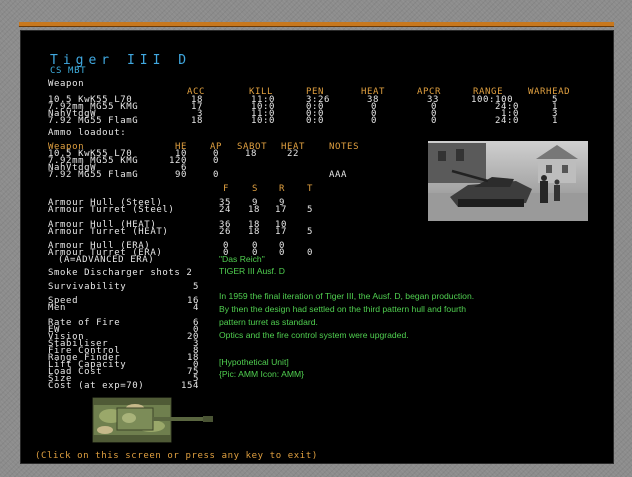 This screenshot has height=477, width=632. I want to click on header-warhead: WARHEAD, so click(549, 92).